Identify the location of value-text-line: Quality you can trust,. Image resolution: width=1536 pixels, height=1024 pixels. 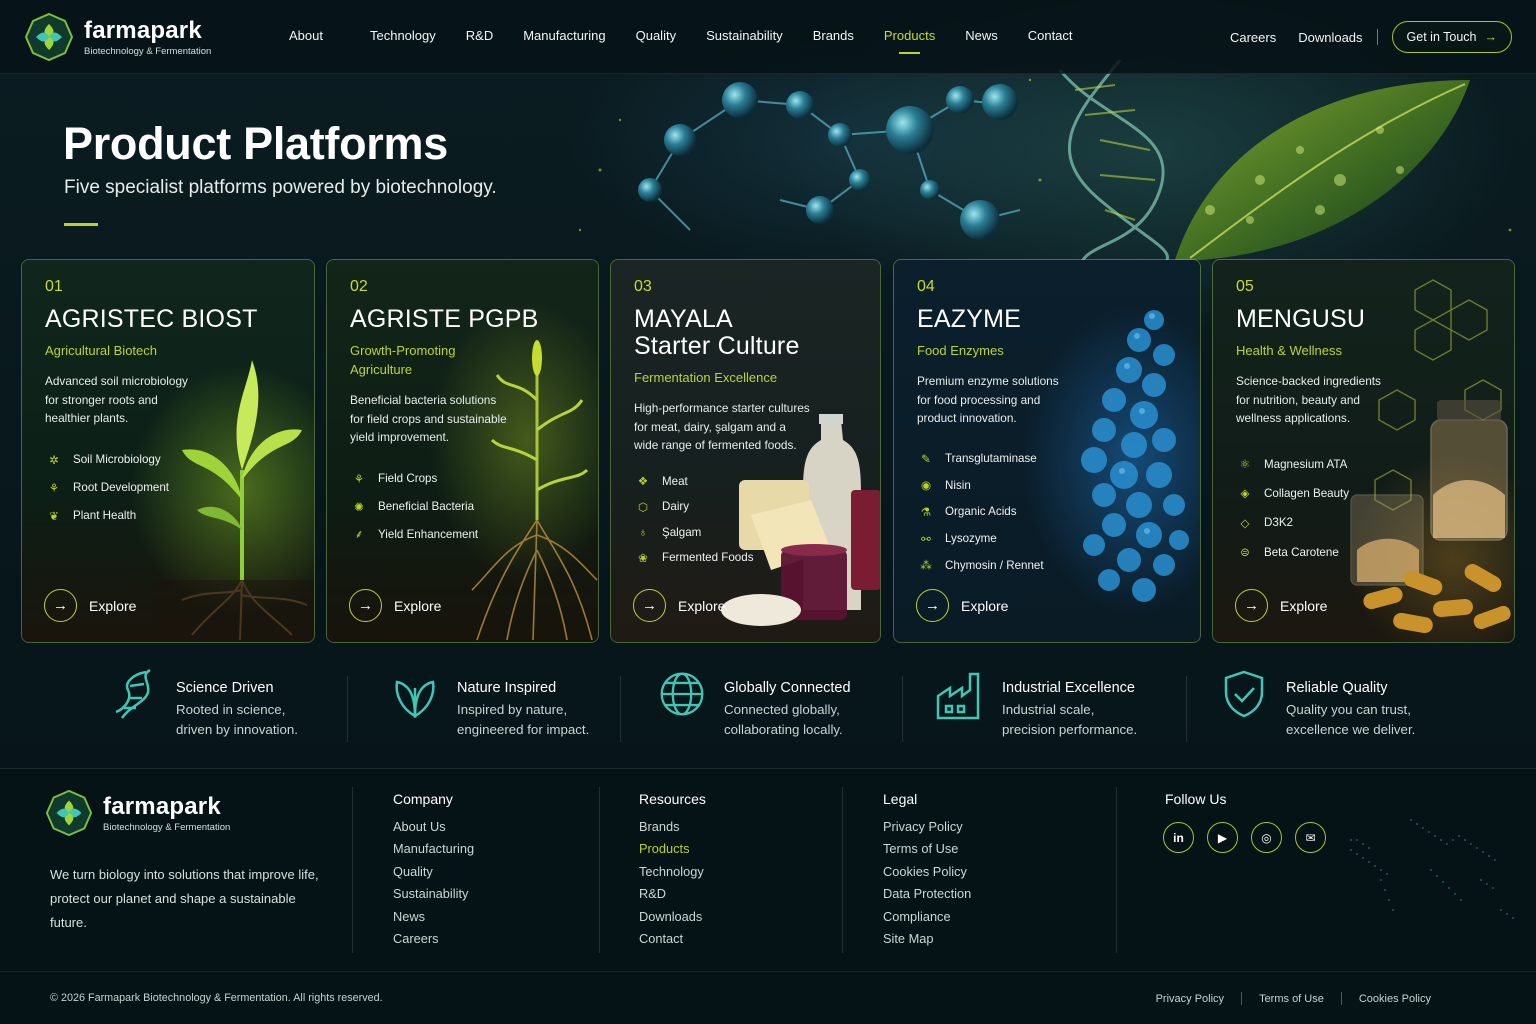
(1348, 709).